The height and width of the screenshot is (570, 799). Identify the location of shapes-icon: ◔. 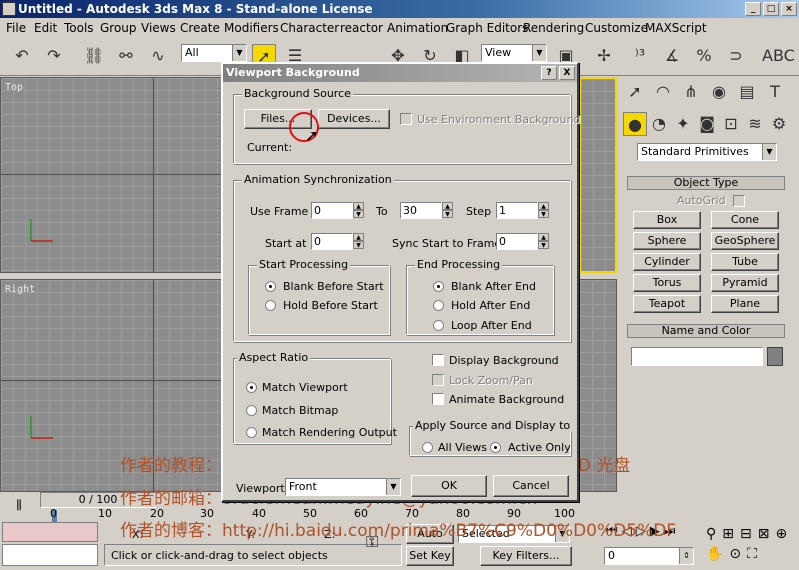
(659, 124).